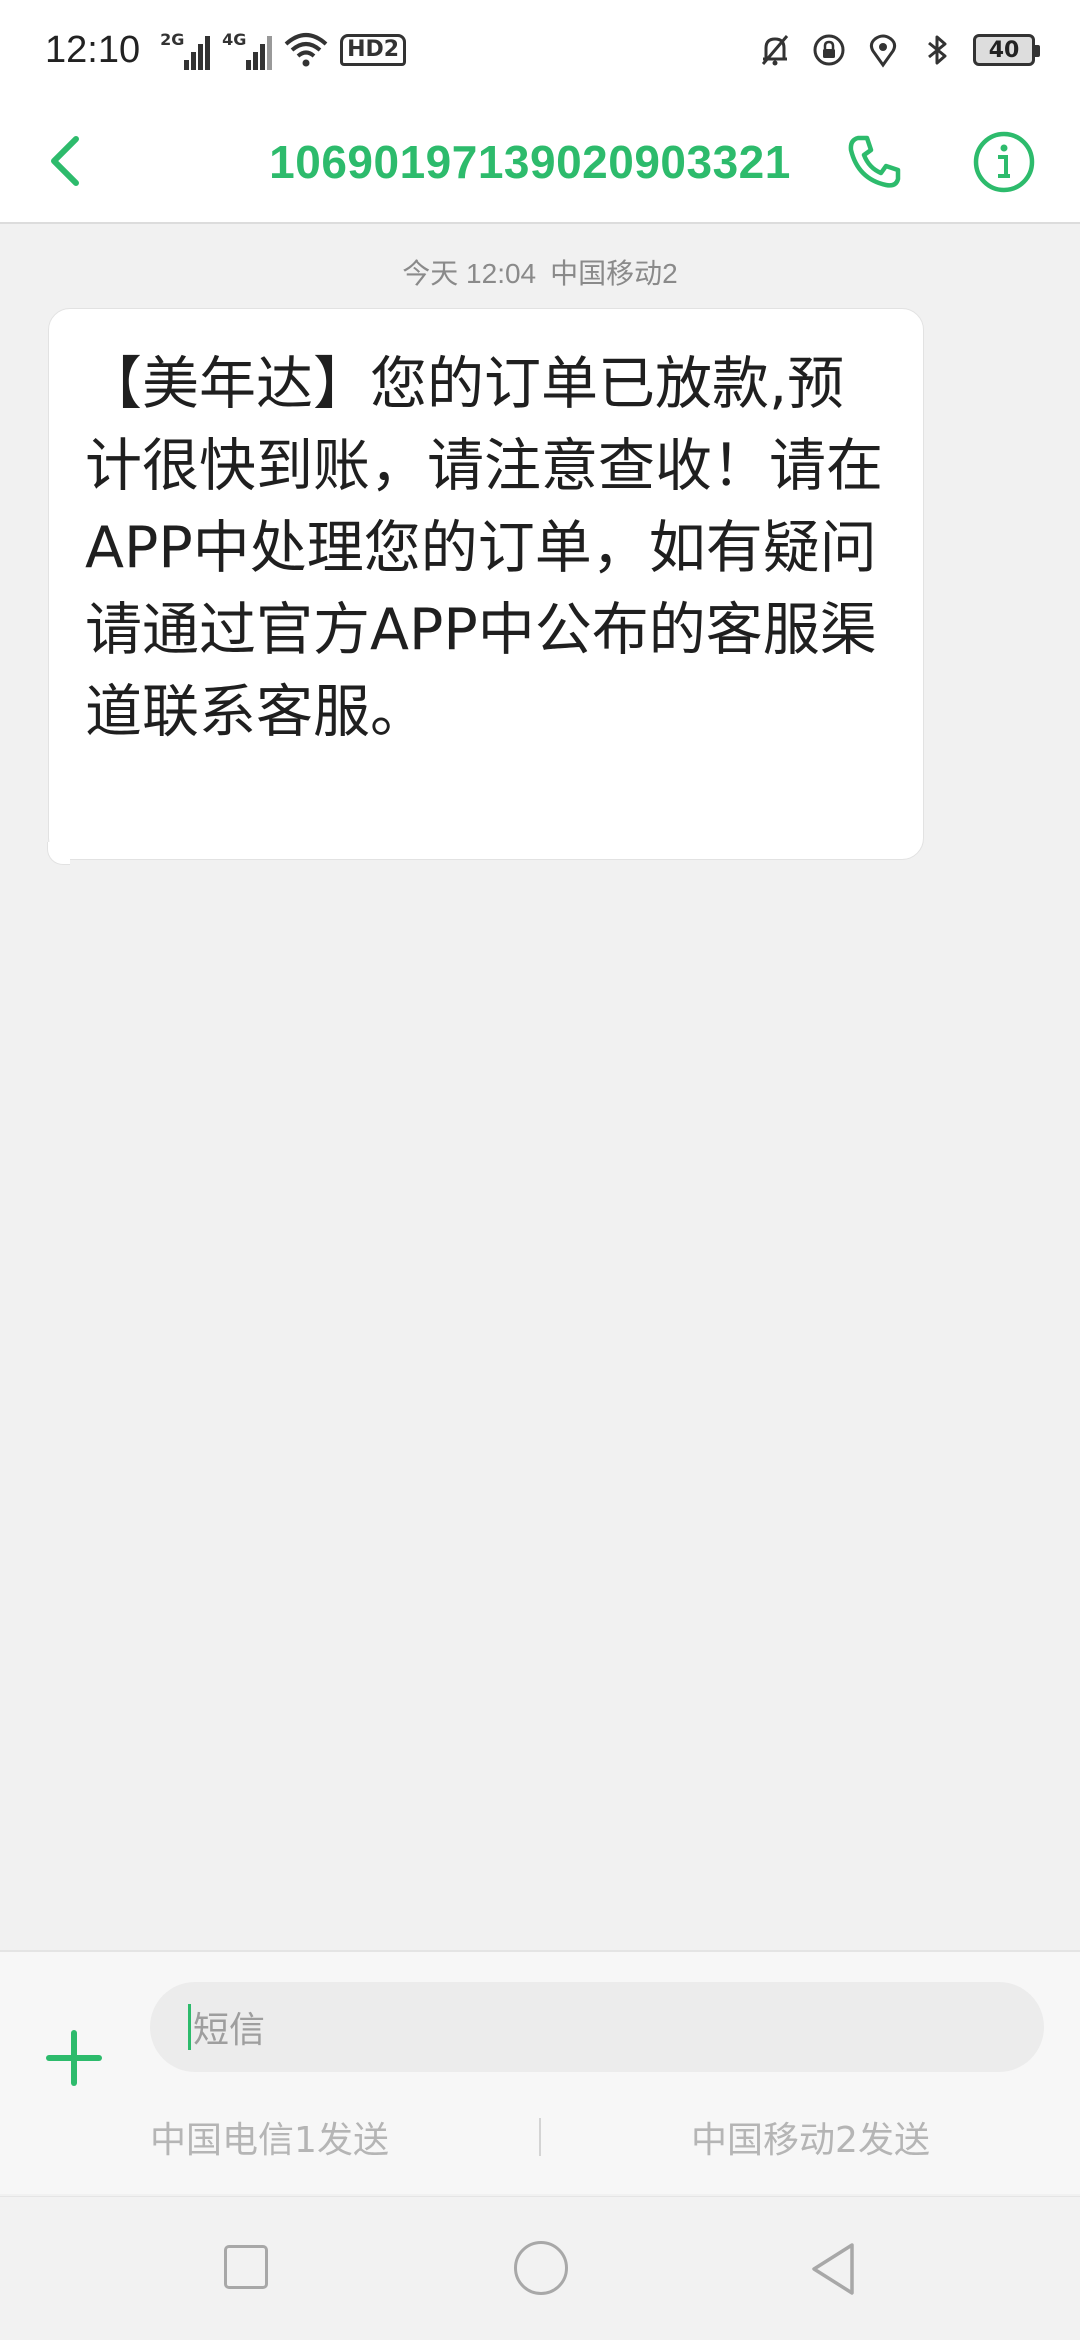 This screenshot has height=2340, width=1080. Describe the element at coordinates (810, 2137) in the screenshot. I see `send-sim2-button: 中国移动2发送` at that location.